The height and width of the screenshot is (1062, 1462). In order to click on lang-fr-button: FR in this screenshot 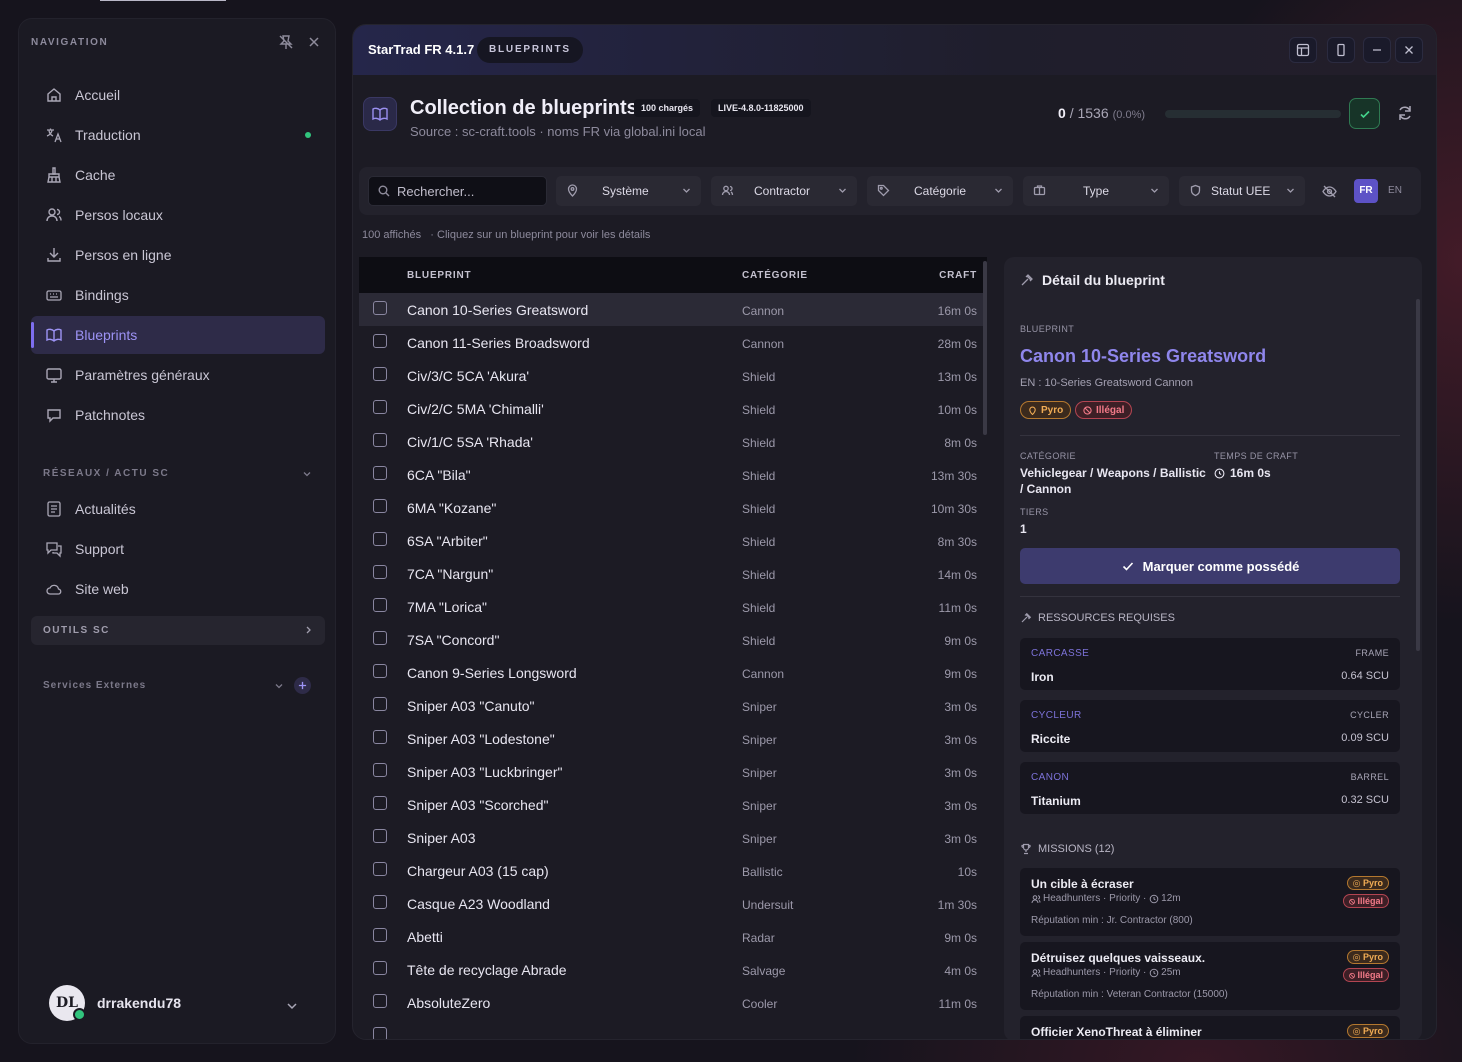, I will do `click(1366, 191)`.